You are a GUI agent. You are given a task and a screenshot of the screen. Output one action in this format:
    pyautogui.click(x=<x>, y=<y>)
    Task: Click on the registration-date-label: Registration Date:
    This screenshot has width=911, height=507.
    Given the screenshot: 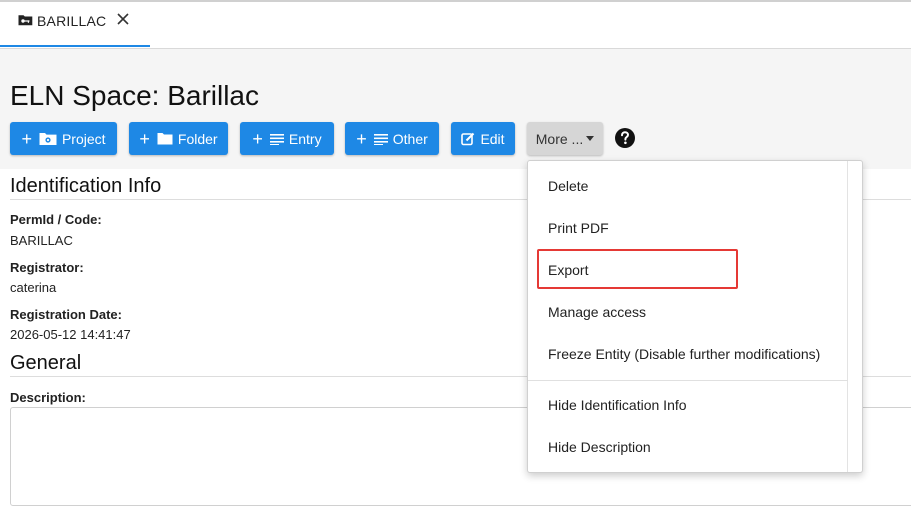 What is the action you would take?
    pyautogui.click(x=66, y=314)
    